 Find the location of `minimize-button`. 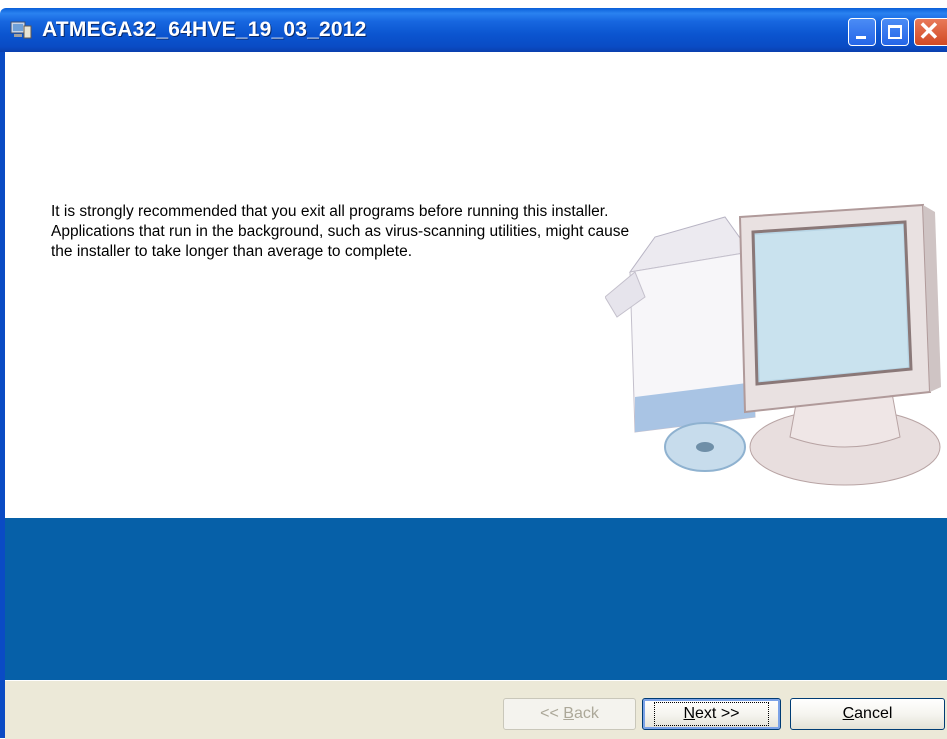

minimize-button is located at coordinates (862, 32).